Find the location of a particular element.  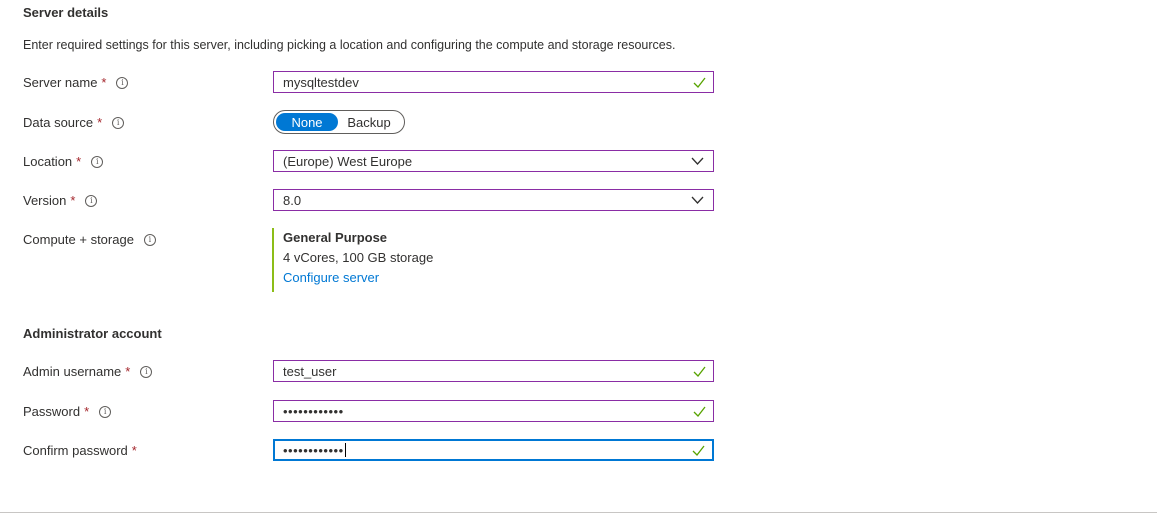

confirm-password-value: •••••••••••• is located at coordinates (313, 450).